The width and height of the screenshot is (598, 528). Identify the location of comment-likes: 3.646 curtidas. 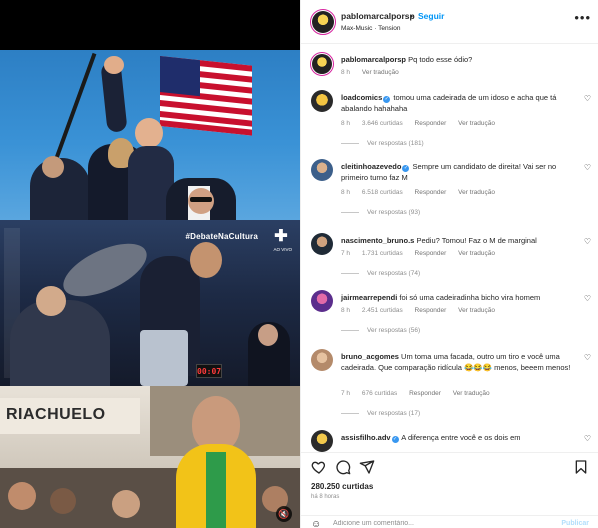
(382, 123).